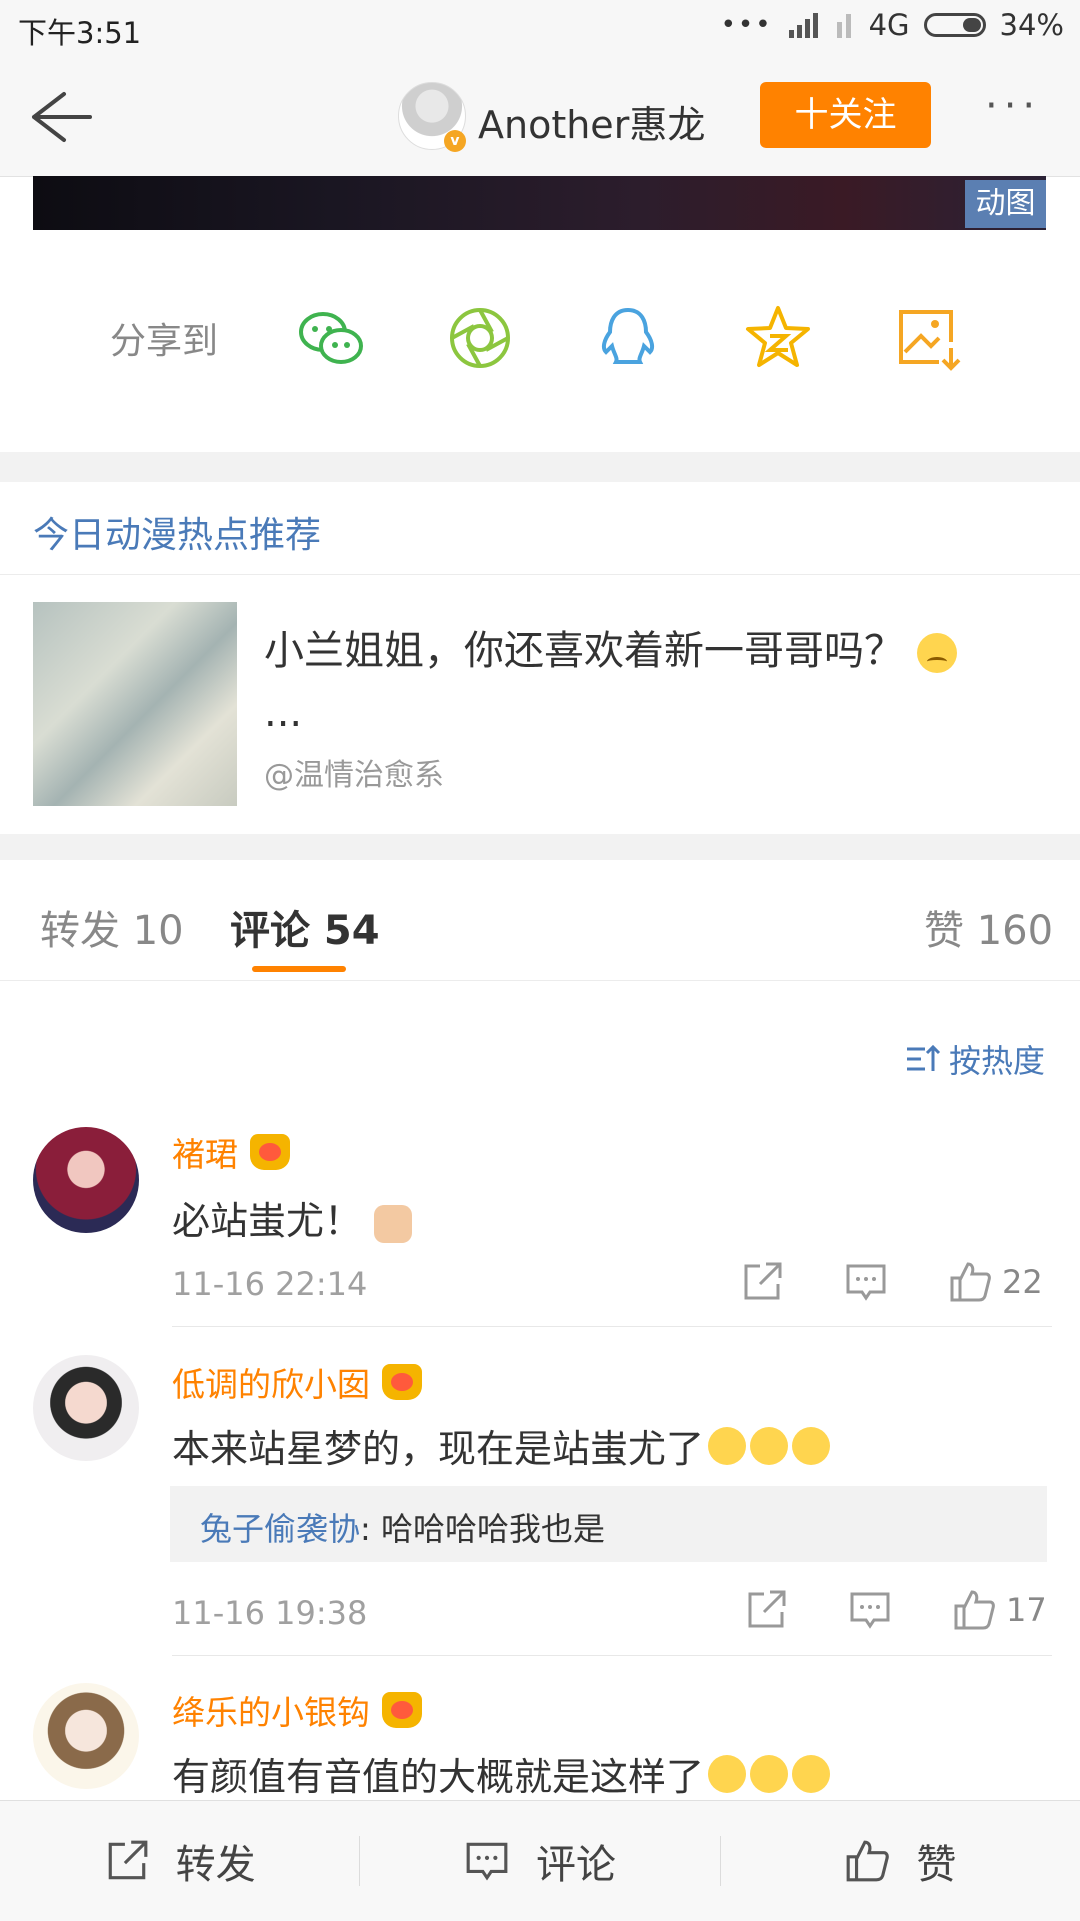  I want to click on comment-actions: 17, so click(895, 1610).